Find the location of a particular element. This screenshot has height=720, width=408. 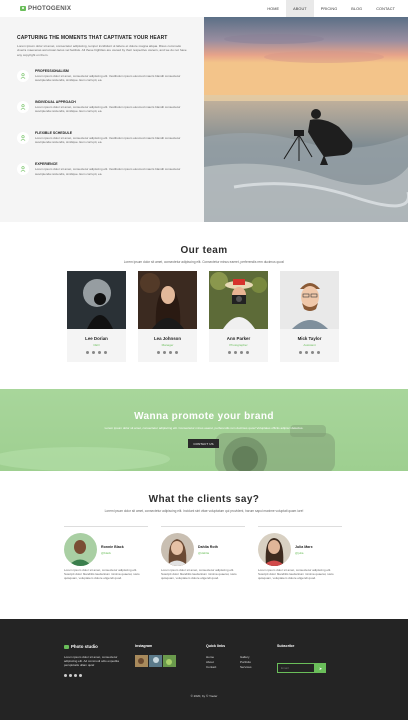

member-name: Ann Parker is located at coordinates (238, 338).